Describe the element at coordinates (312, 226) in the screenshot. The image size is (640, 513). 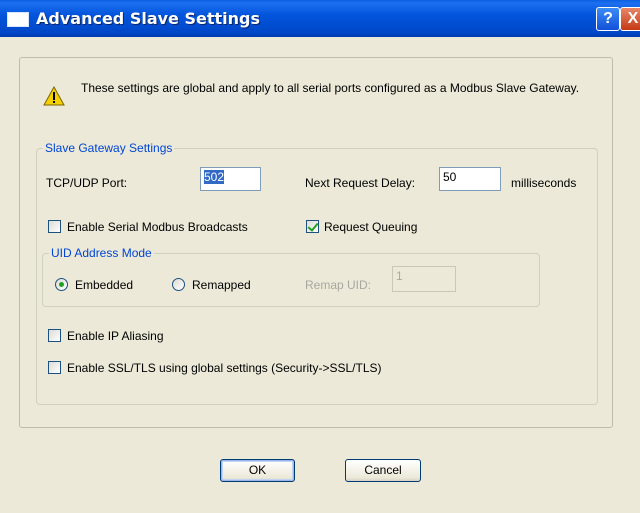
I see `request-queuing-checkbox` at that location.